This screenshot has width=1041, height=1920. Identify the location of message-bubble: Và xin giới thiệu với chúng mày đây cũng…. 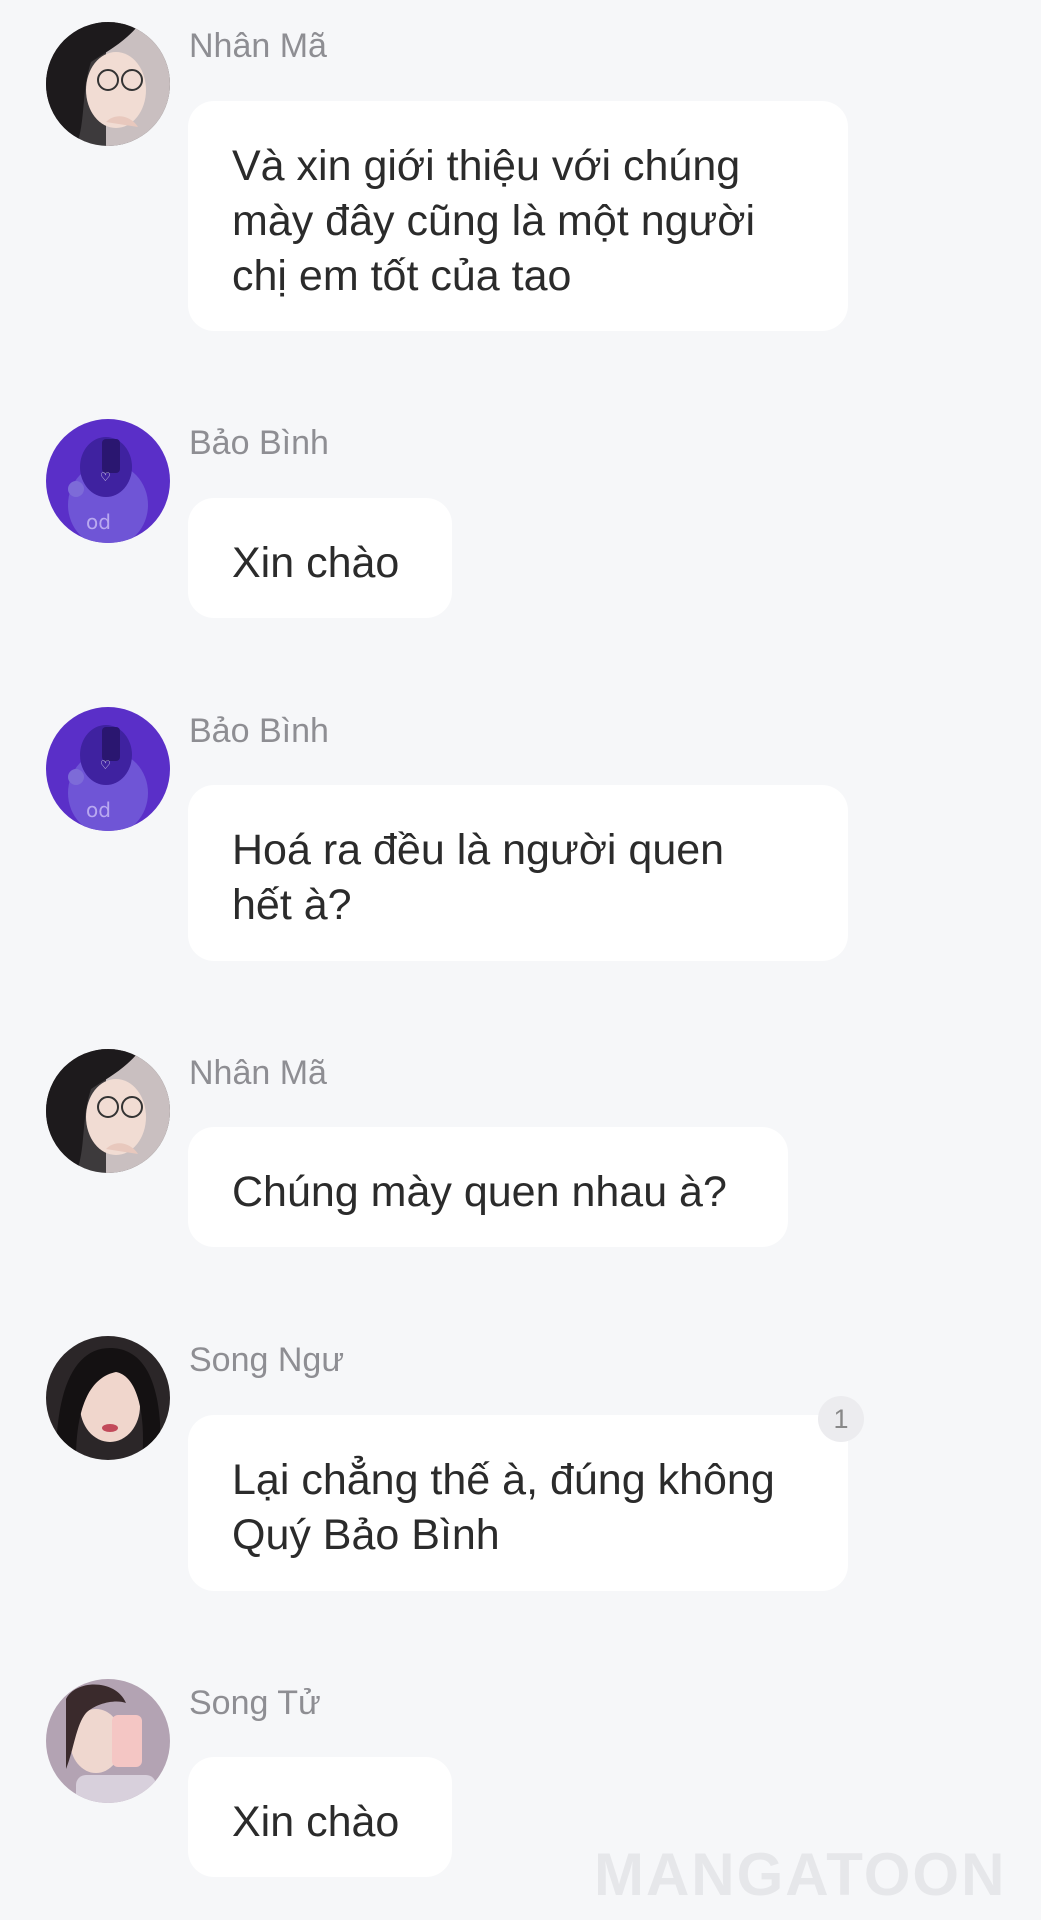
(518, 216).